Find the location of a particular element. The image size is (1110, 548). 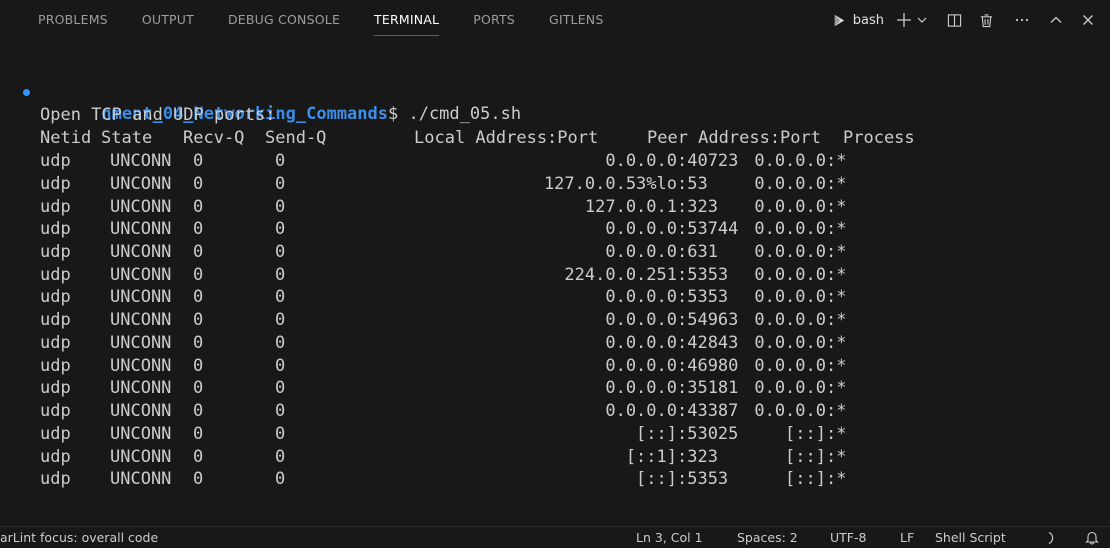

table-row: udp UNCONN 0 0 127.0.0.53%lo:53 0.0.0.0: * is located at coordinates (570, 184).